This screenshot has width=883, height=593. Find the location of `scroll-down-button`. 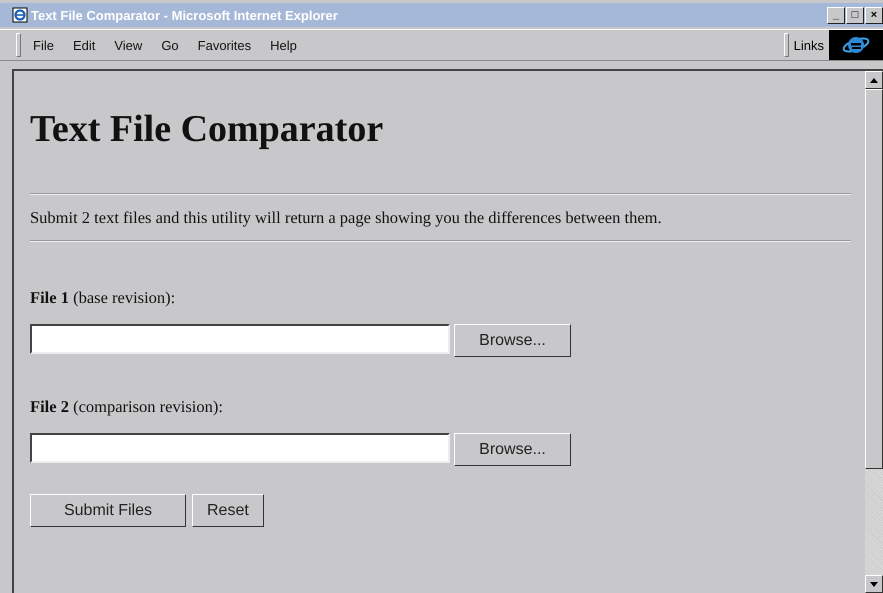

scroll-down-button is located at coordinates (874, 584).